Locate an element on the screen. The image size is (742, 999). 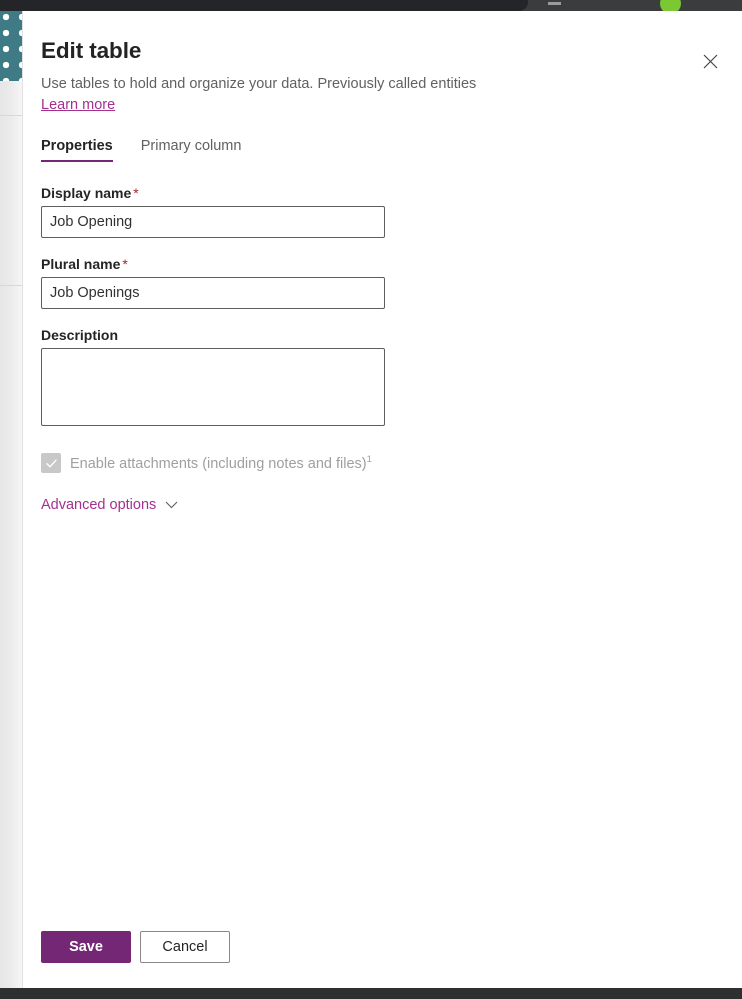
browser-chrome is located at coordinates (371, 7).